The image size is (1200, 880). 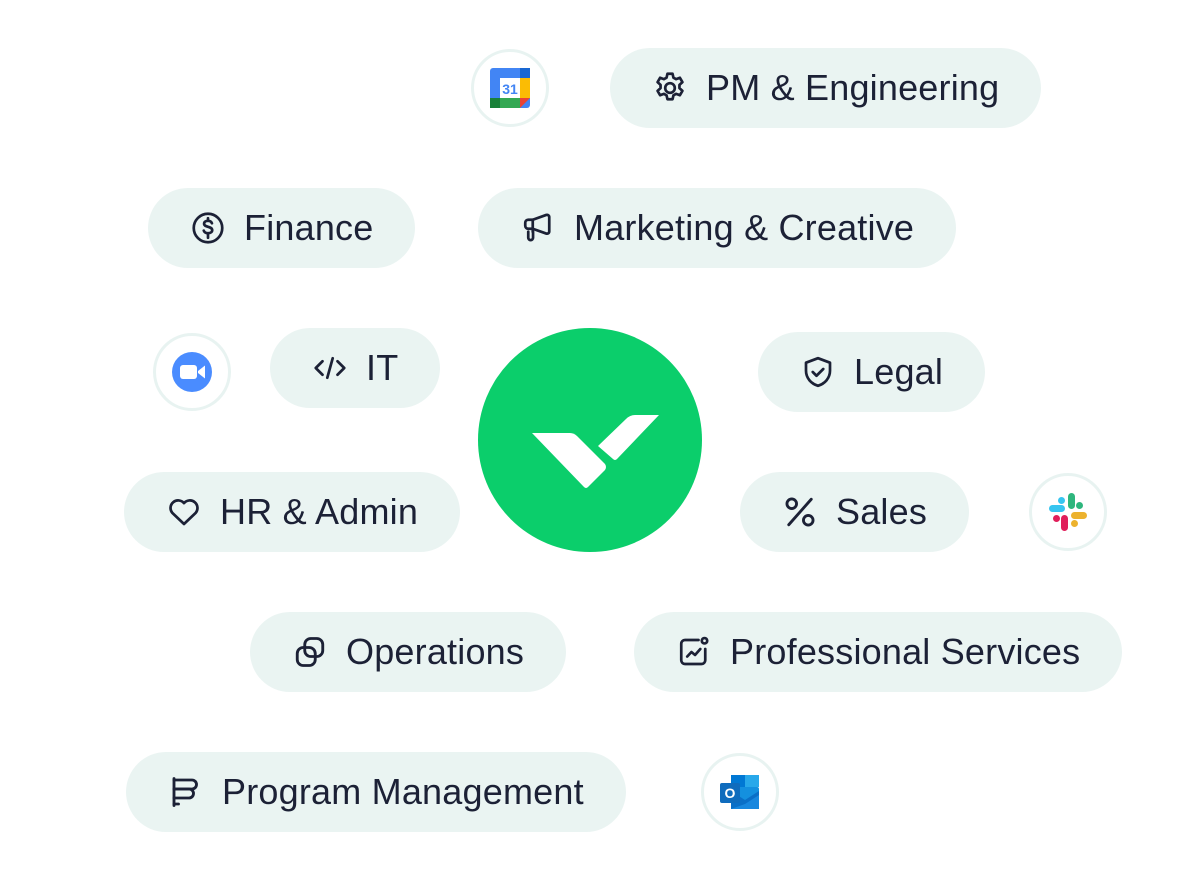 What do you see at coordinates (355, 368) in the screenshot?
I see `department-it: IT` at bounding box center [355, 368].